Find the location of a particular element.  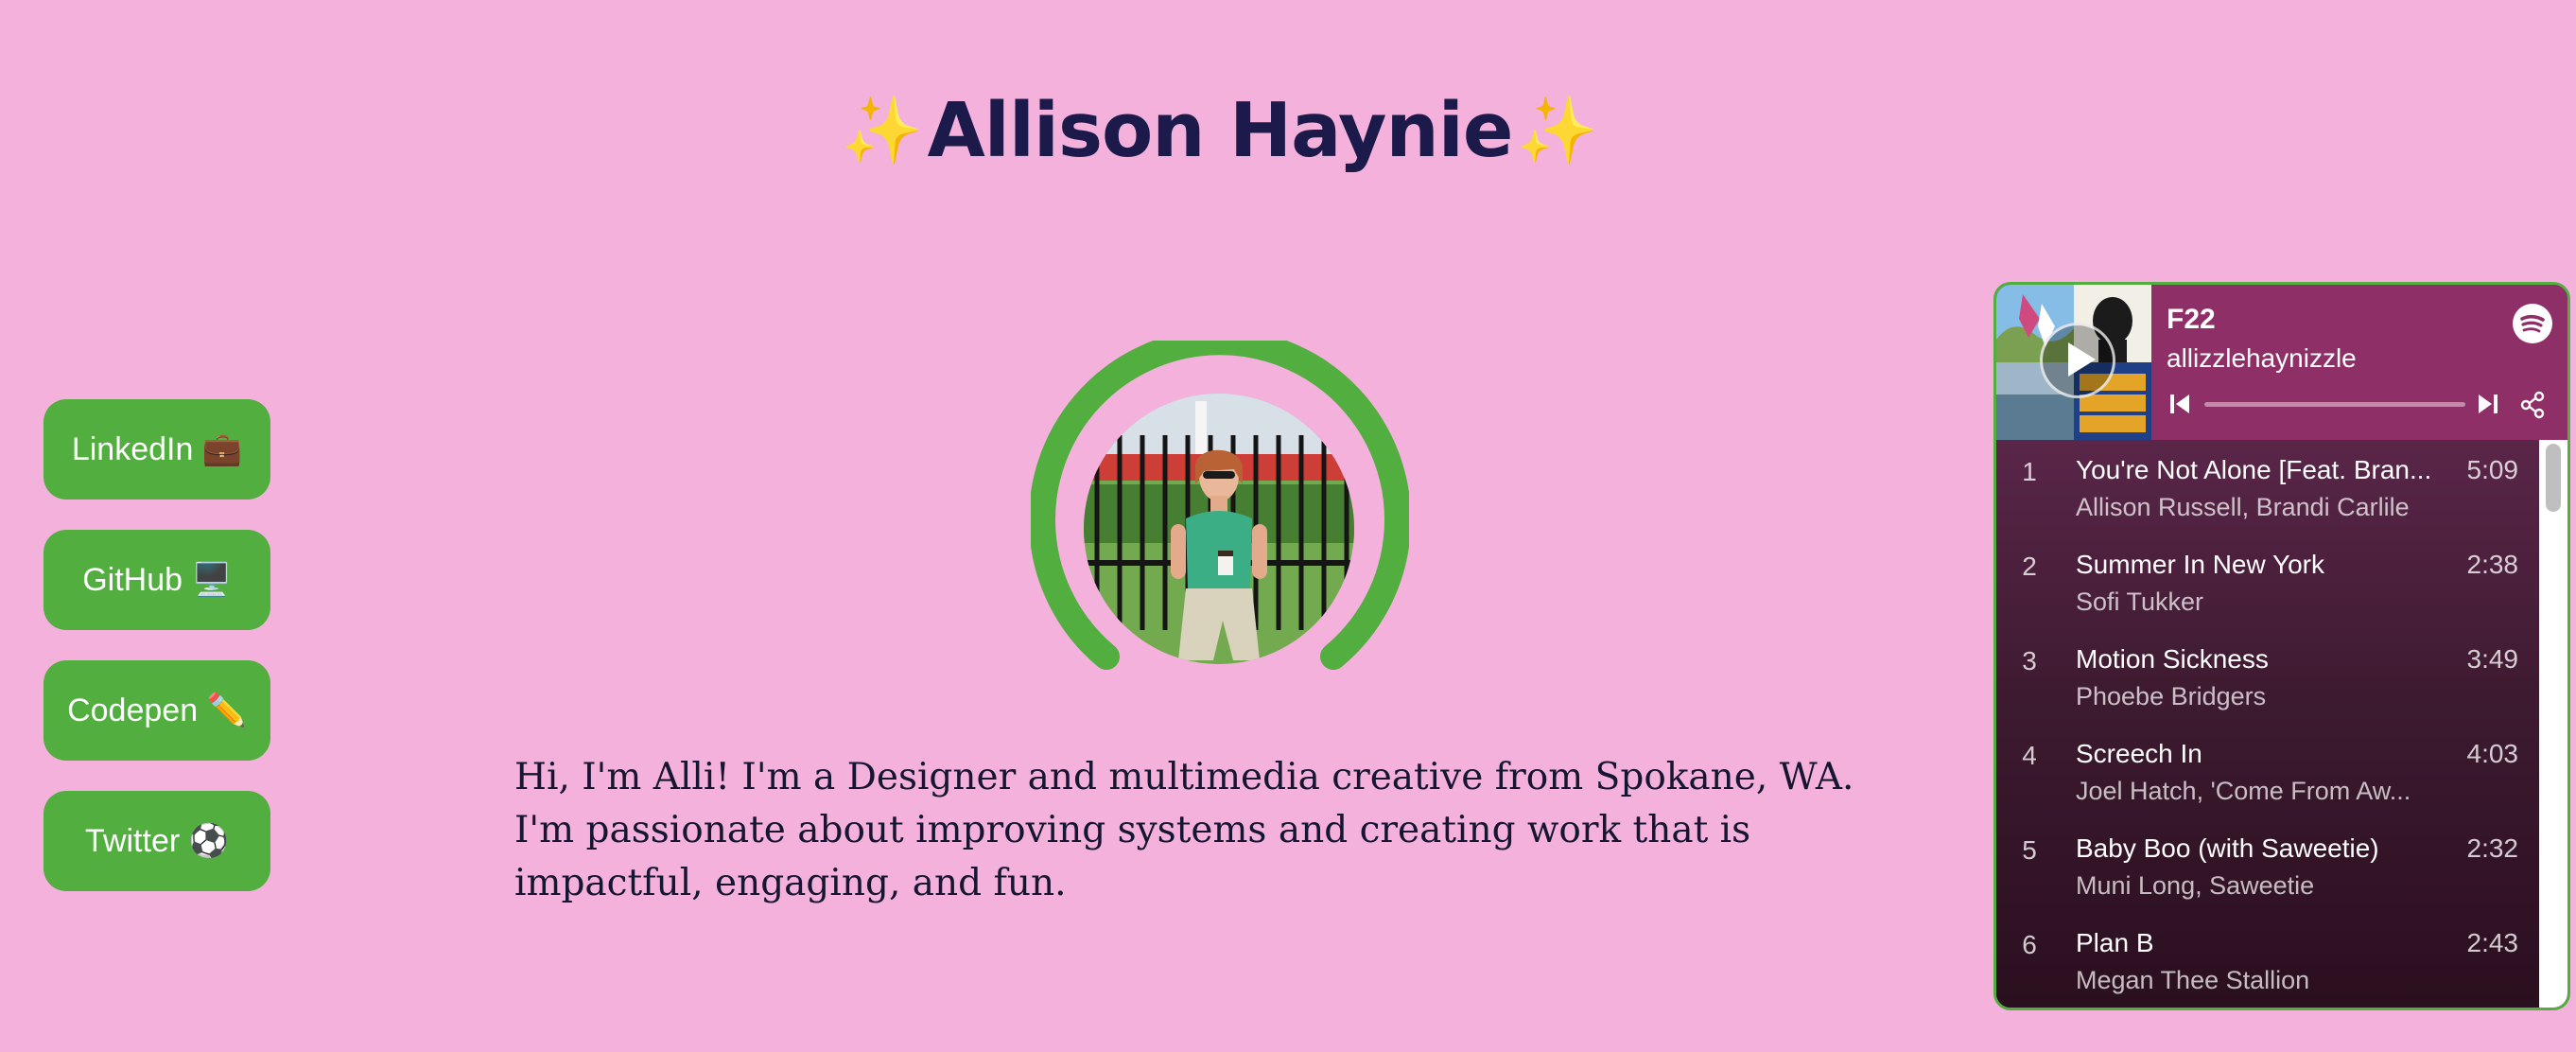

track-artist: Sofi Tukker is located at coordinates (2140, 601).